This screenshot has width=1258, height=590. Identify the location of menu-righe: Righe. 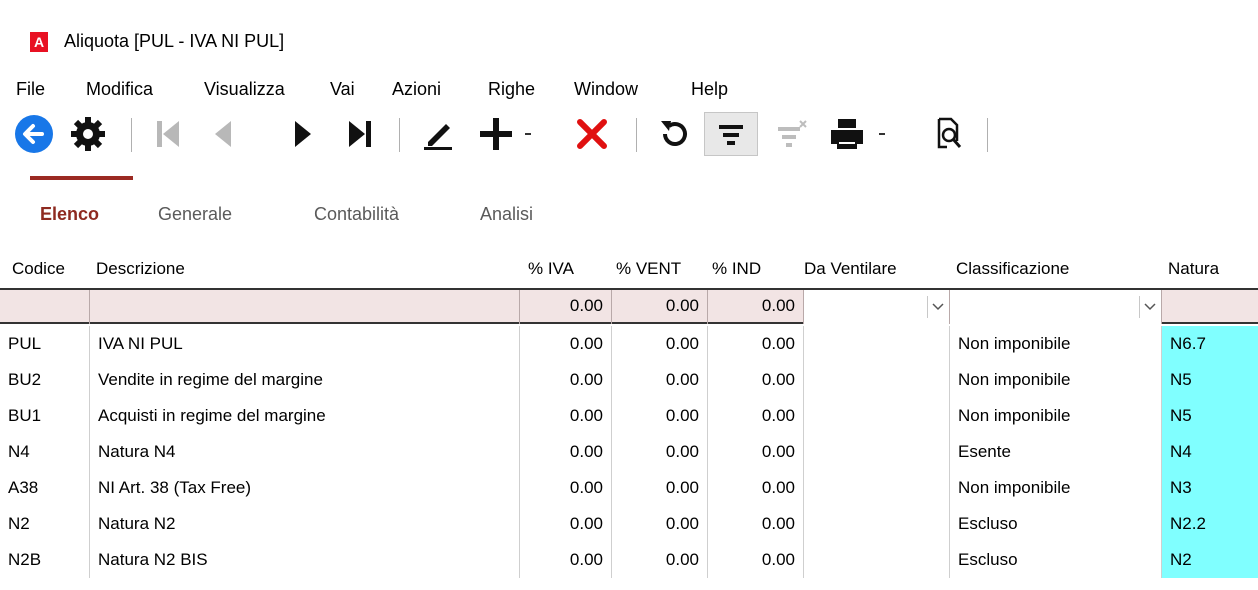
(511, 89).